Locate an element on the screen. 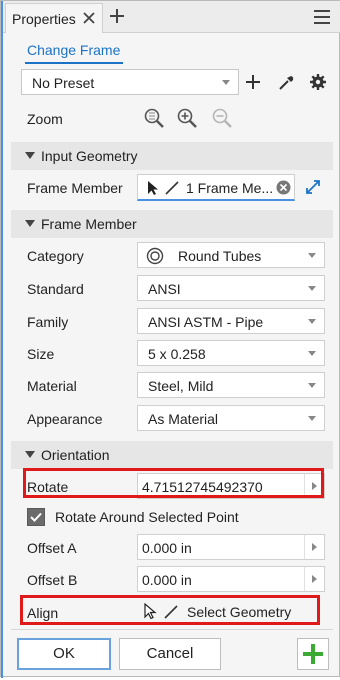 This screenshot has height=680, width=340. cancel-button: Cancel is located at coordinates (170, 654).